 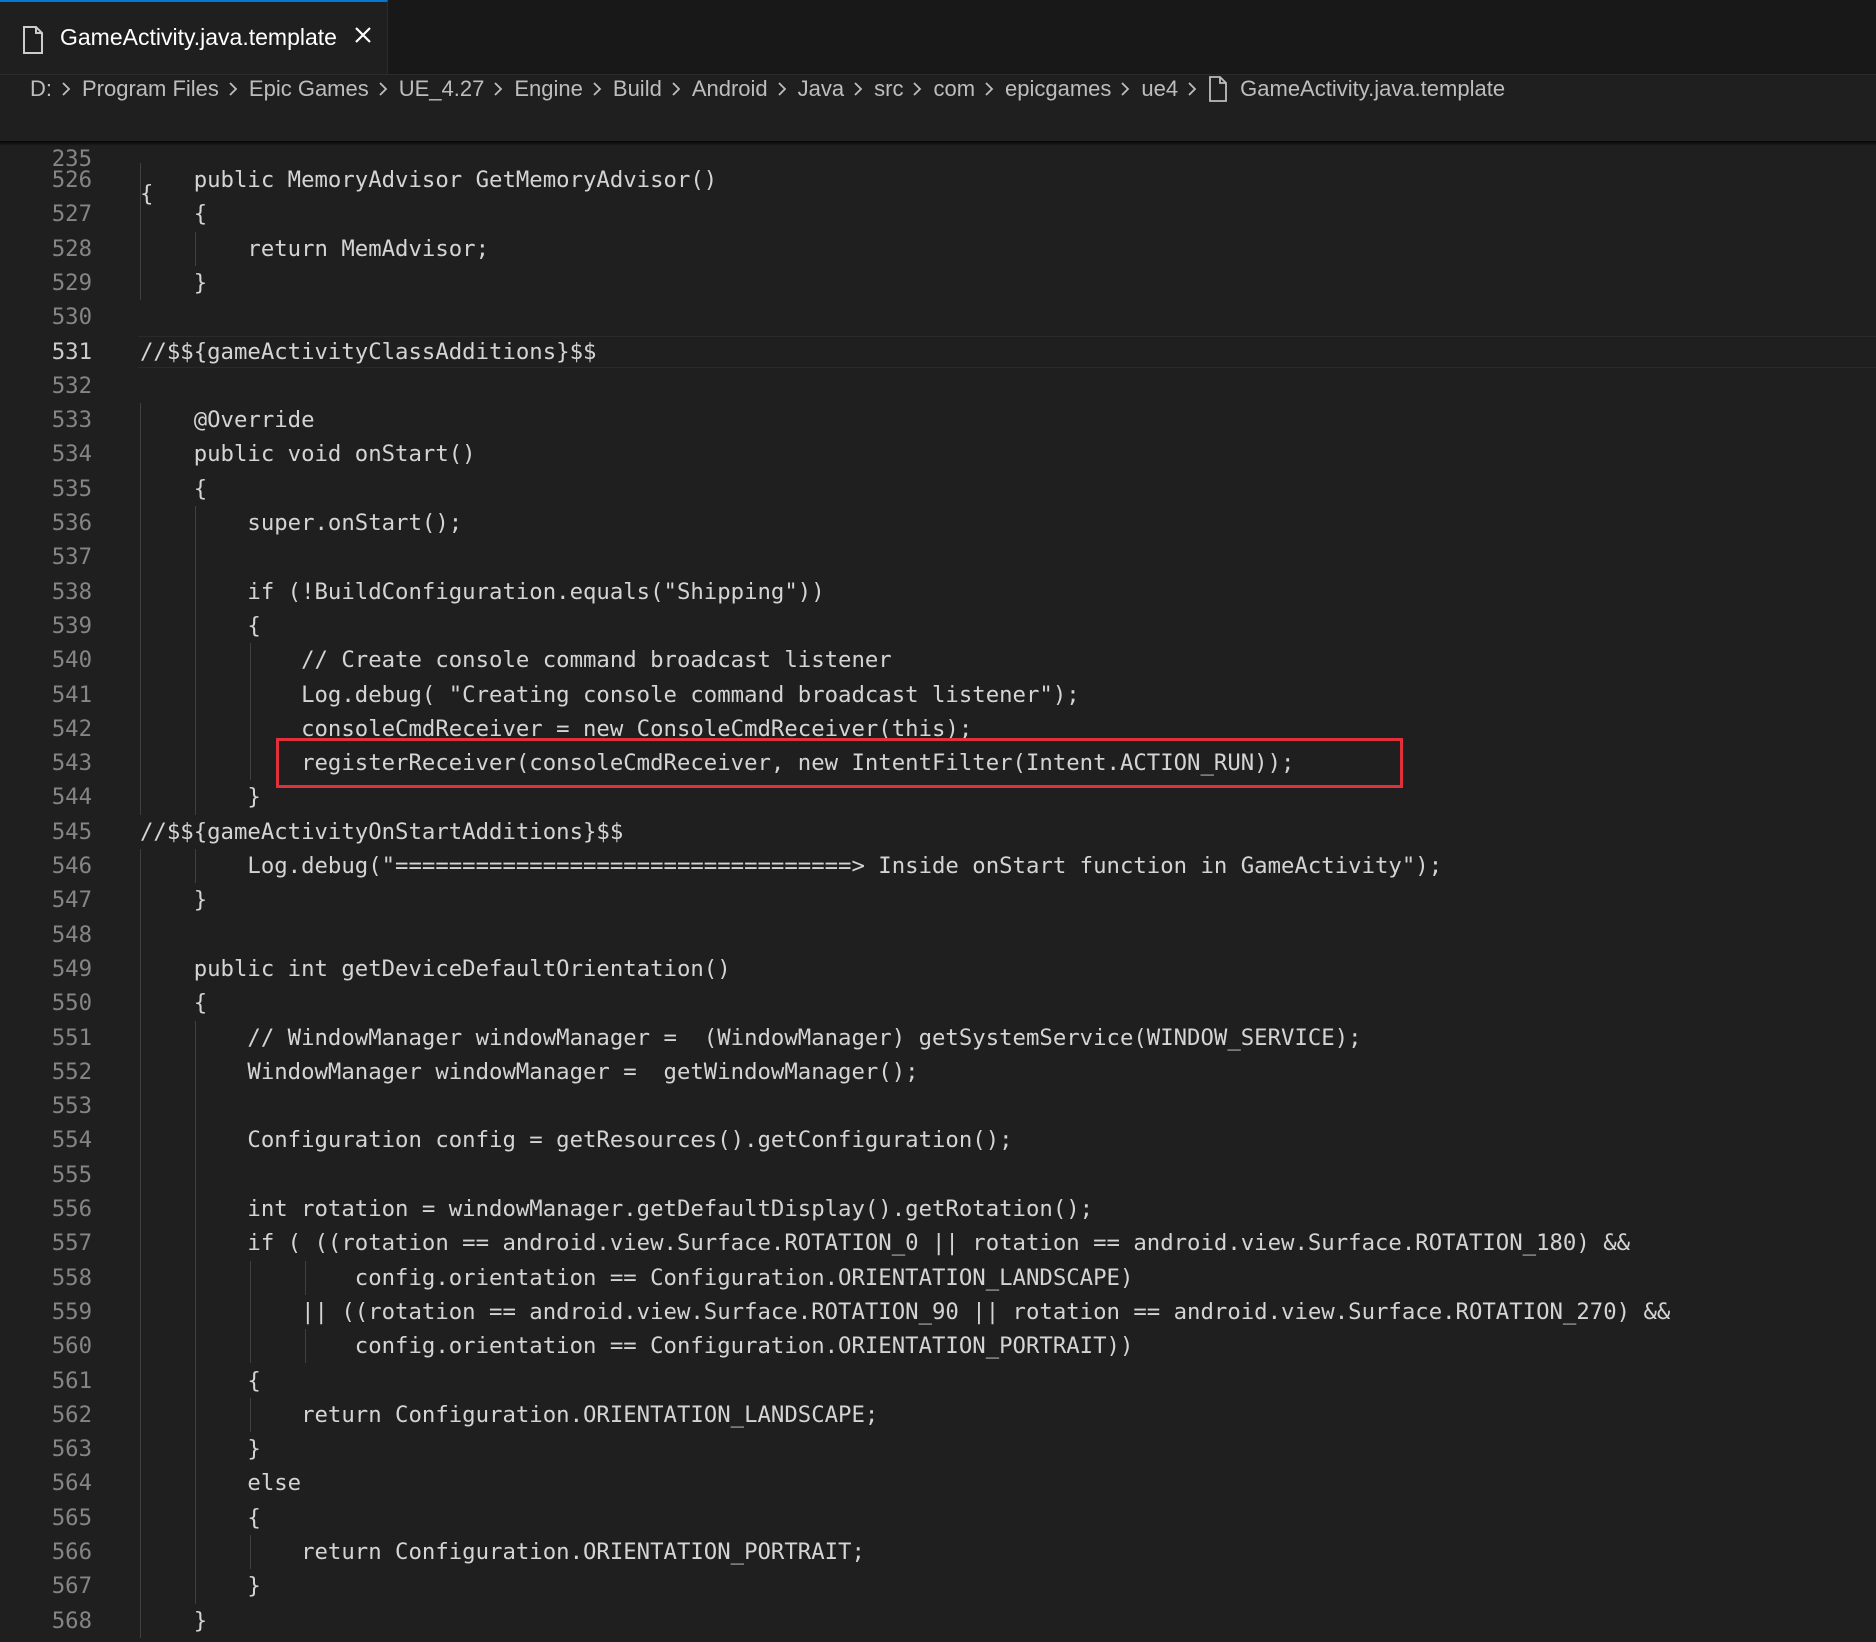 I want to click on editor-tab: GameActivity.java.template, so click(x=194, y=37).